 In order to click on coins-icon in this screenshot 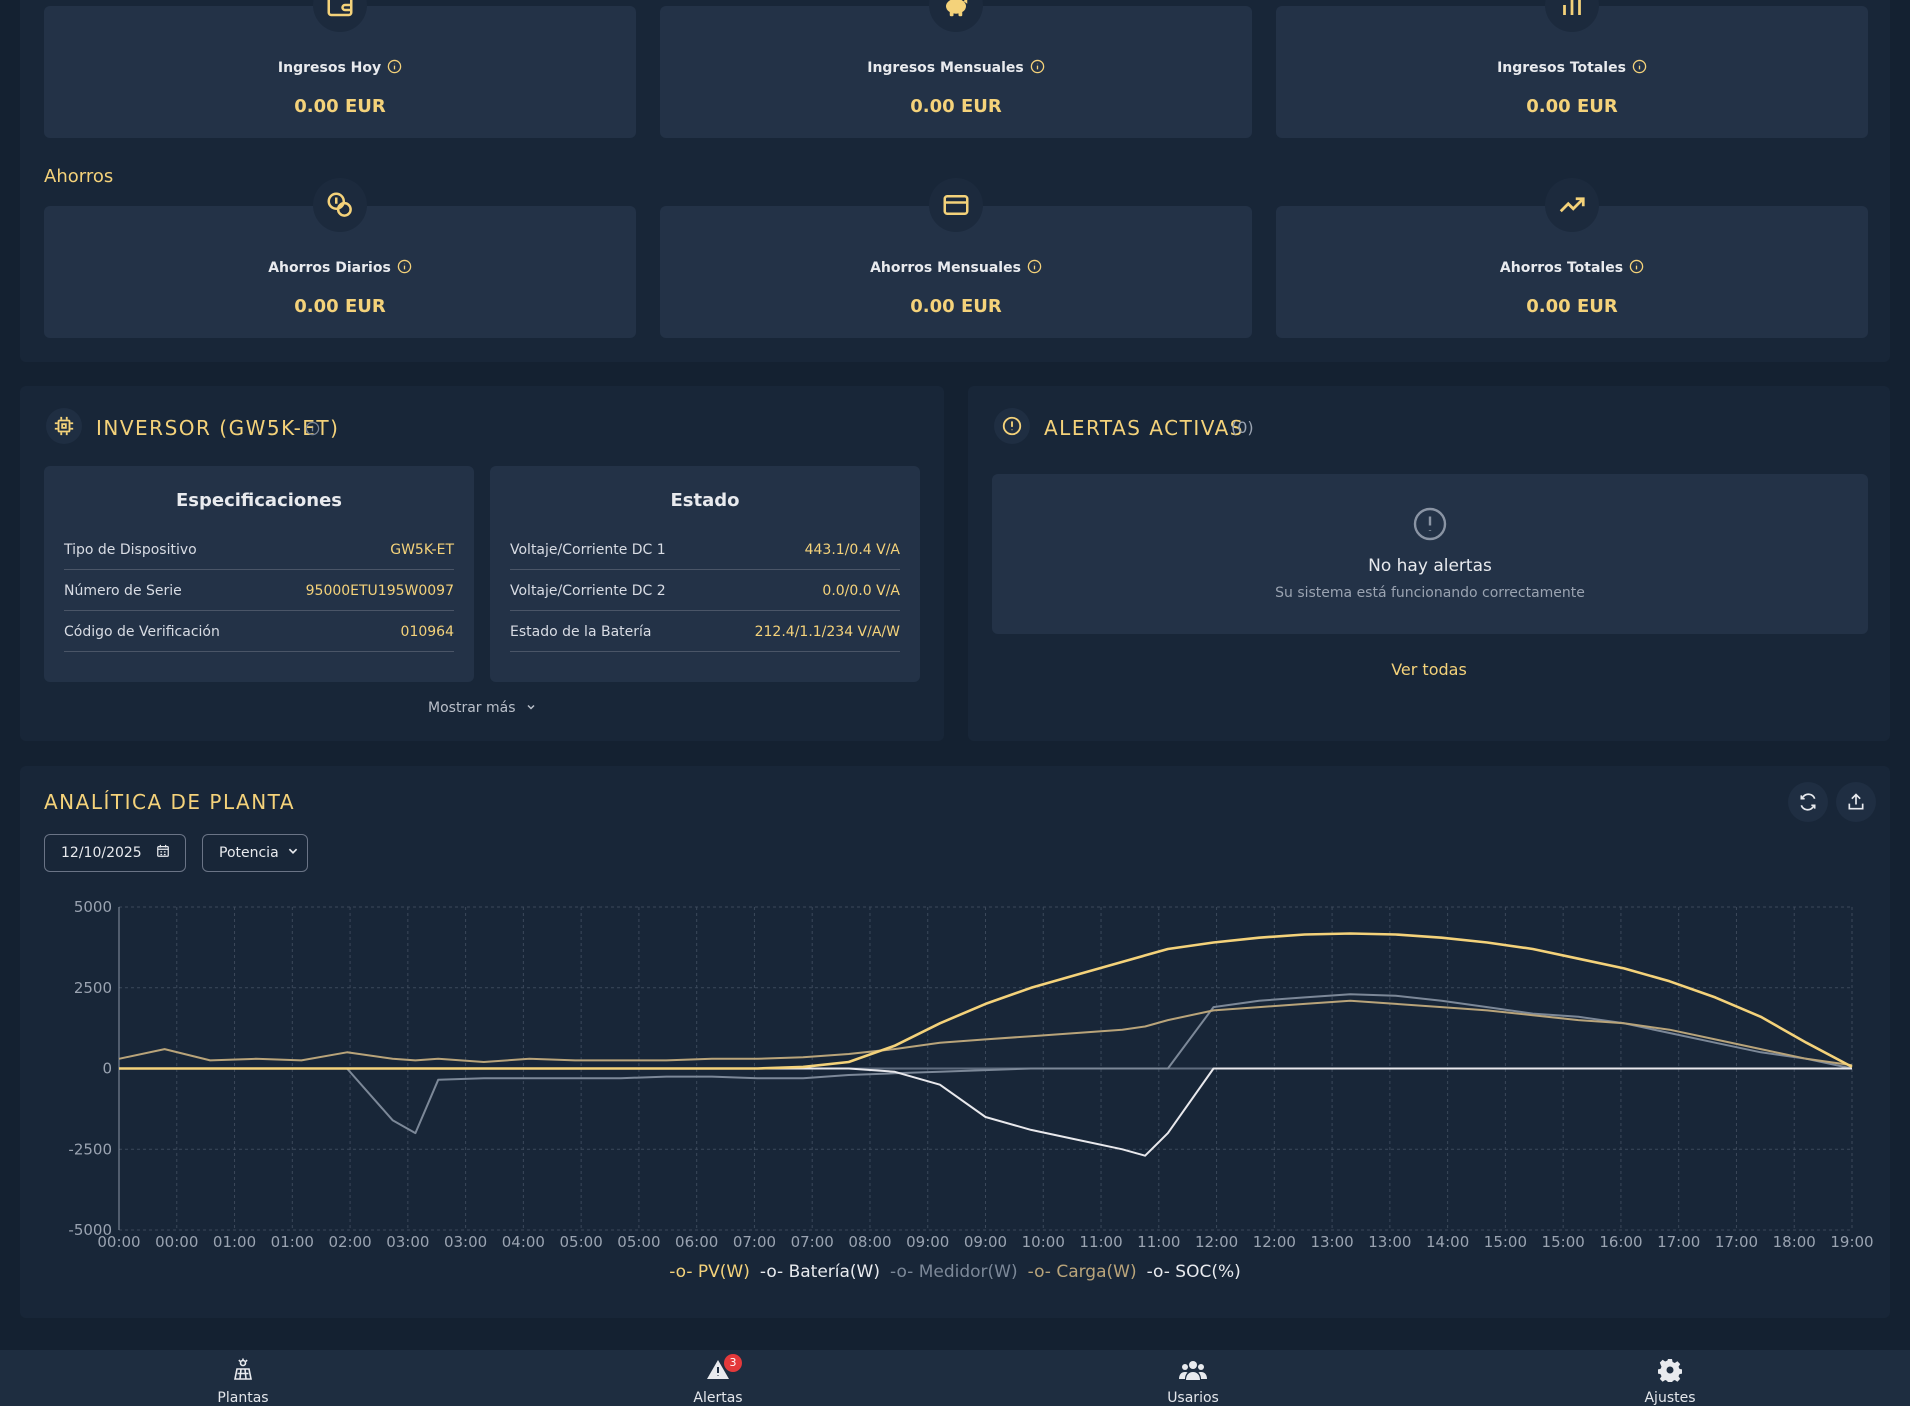, I will do `click(340, 205)`.